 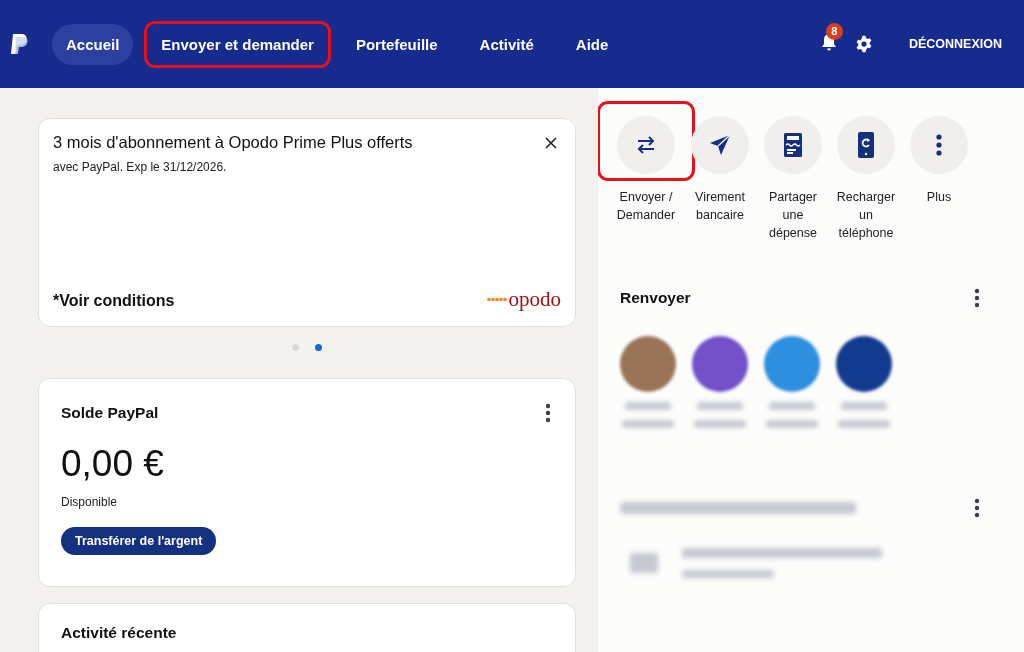 I want to click on phone-refresh-icon, so click(x=866, y=145).